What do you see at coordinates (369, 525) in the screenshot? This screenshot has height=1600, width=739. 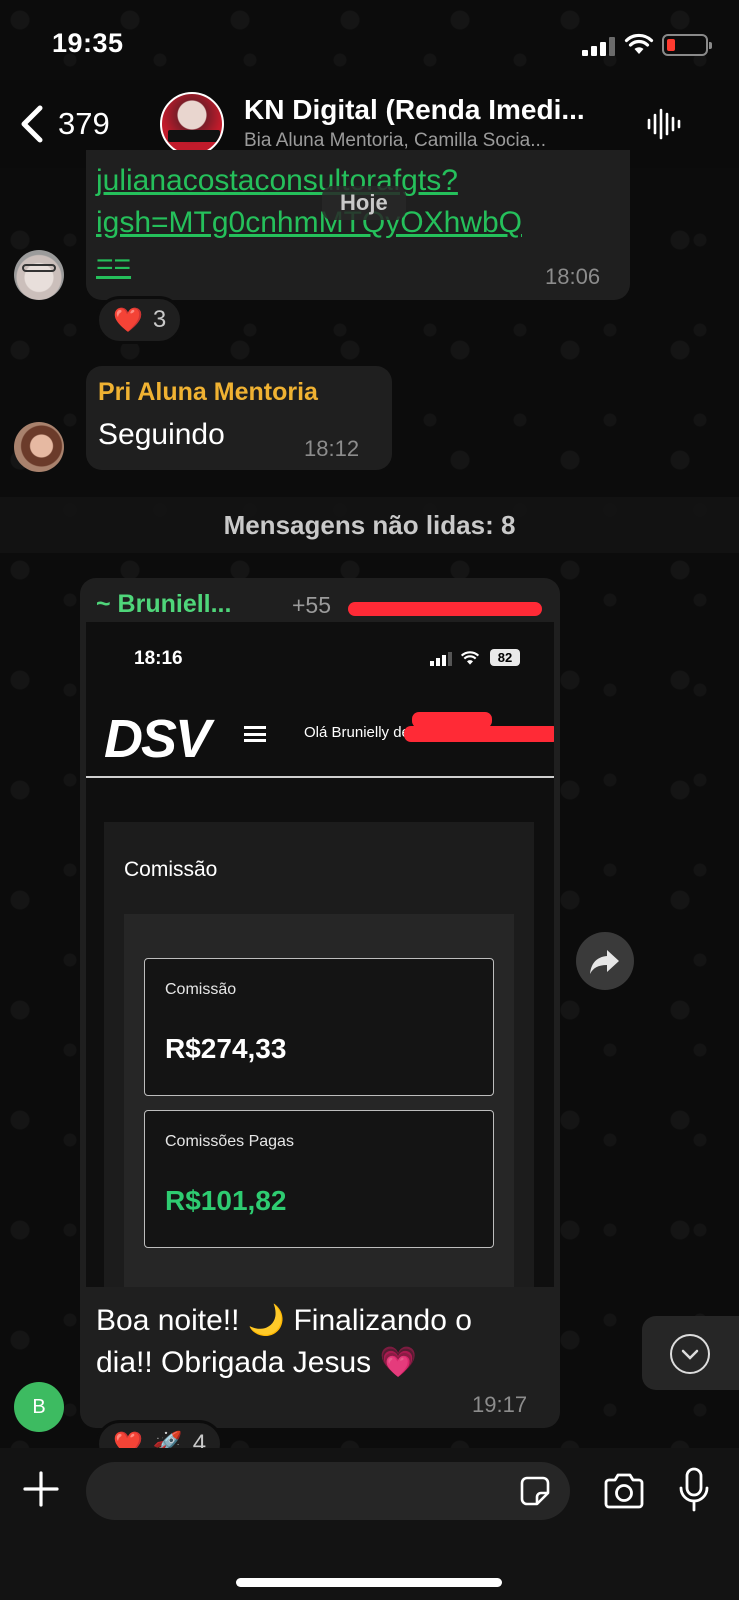 I see `unread-messages-divider: Mensagens não lidas: 8` at bounding box center [369, 525].